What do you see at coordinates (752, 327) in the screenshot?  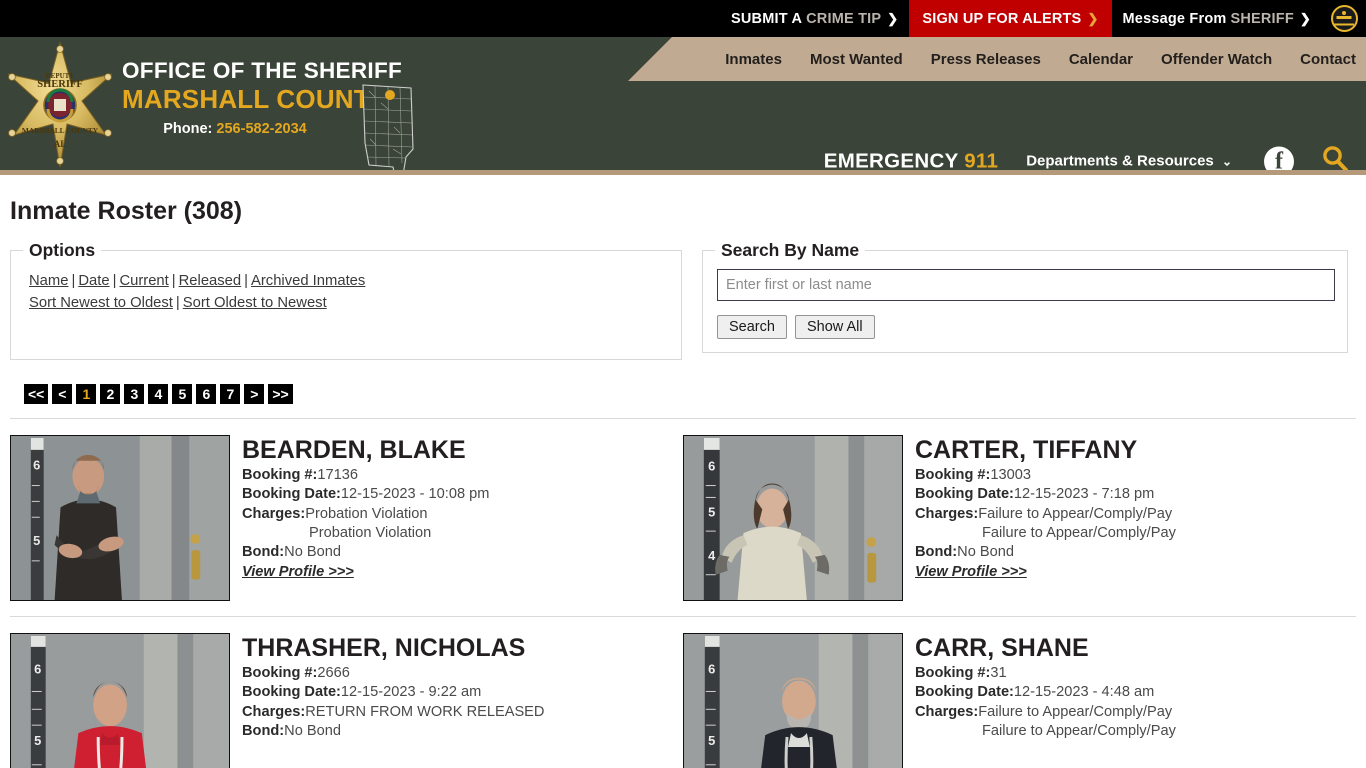 I see `search-button: Search` at bounding box center [752, 327].